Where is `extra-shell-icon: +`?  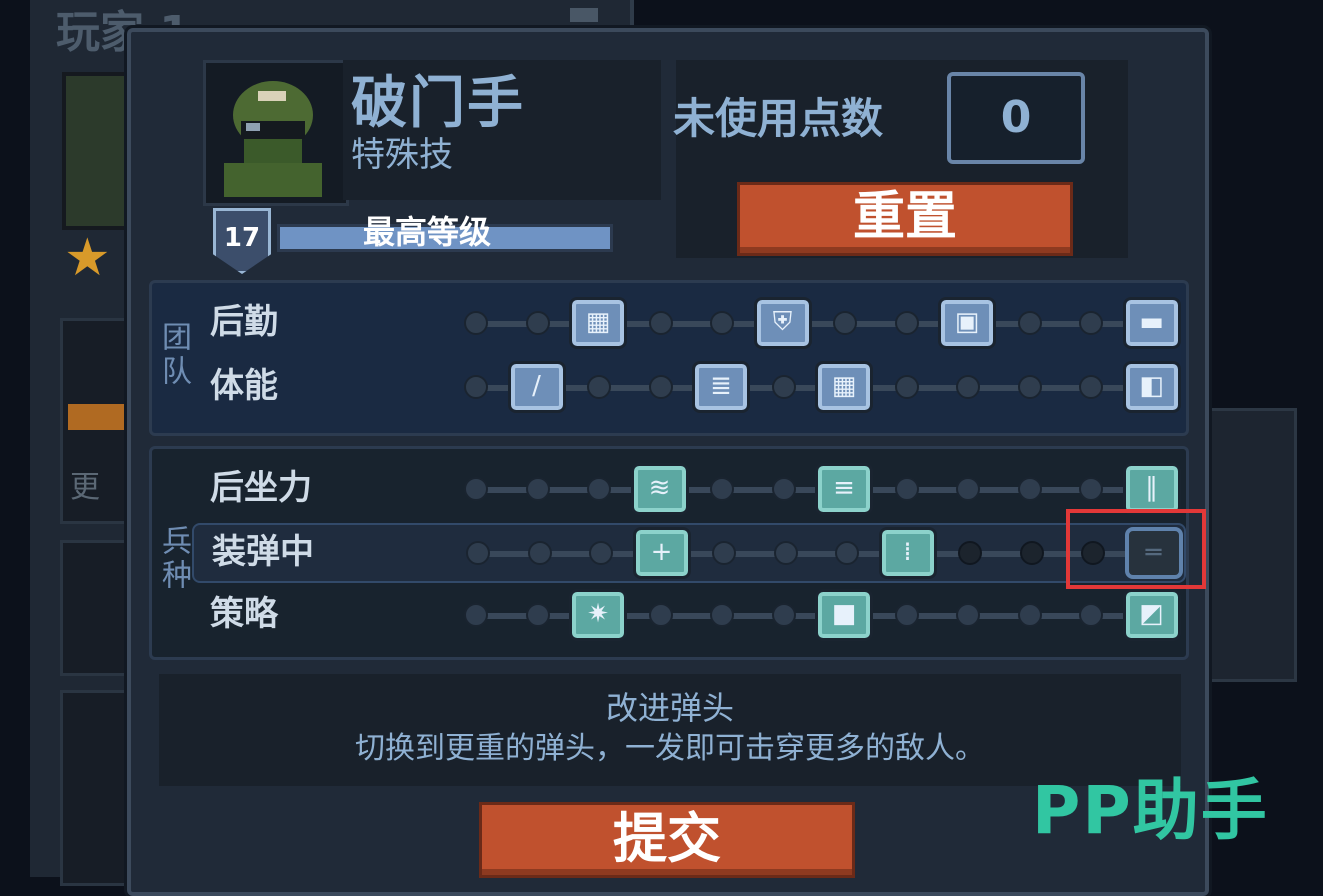 extra-shell-icon: + is located at coordinates (661, 553).